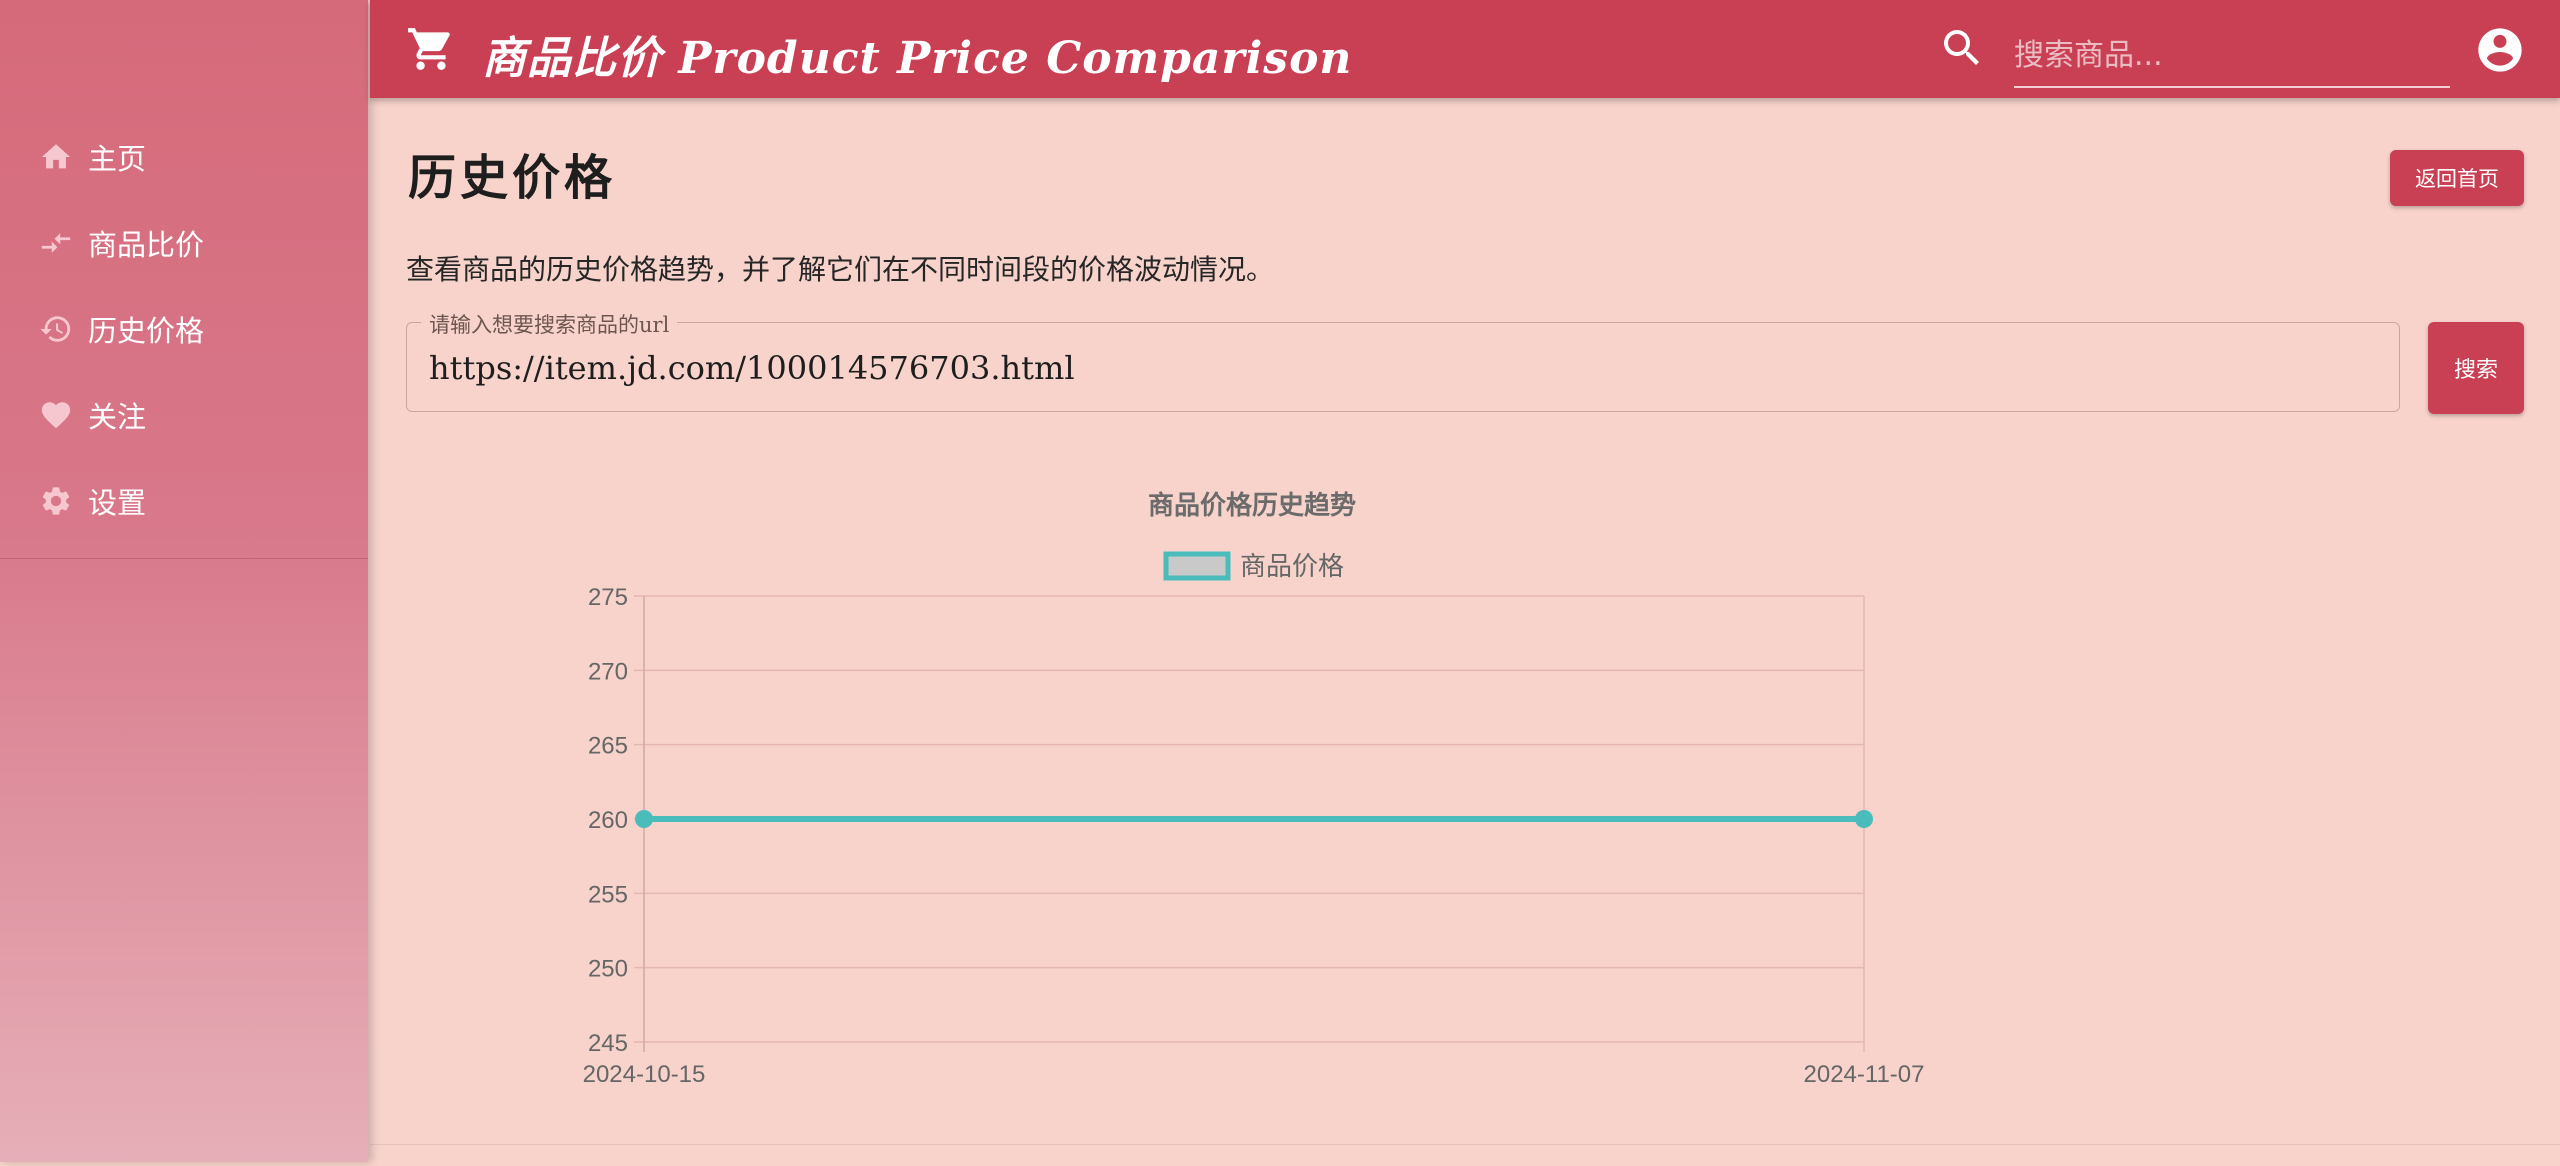 This screenshot has width=2560, height=1166. I want to click on home-icon, so click(56, 157).